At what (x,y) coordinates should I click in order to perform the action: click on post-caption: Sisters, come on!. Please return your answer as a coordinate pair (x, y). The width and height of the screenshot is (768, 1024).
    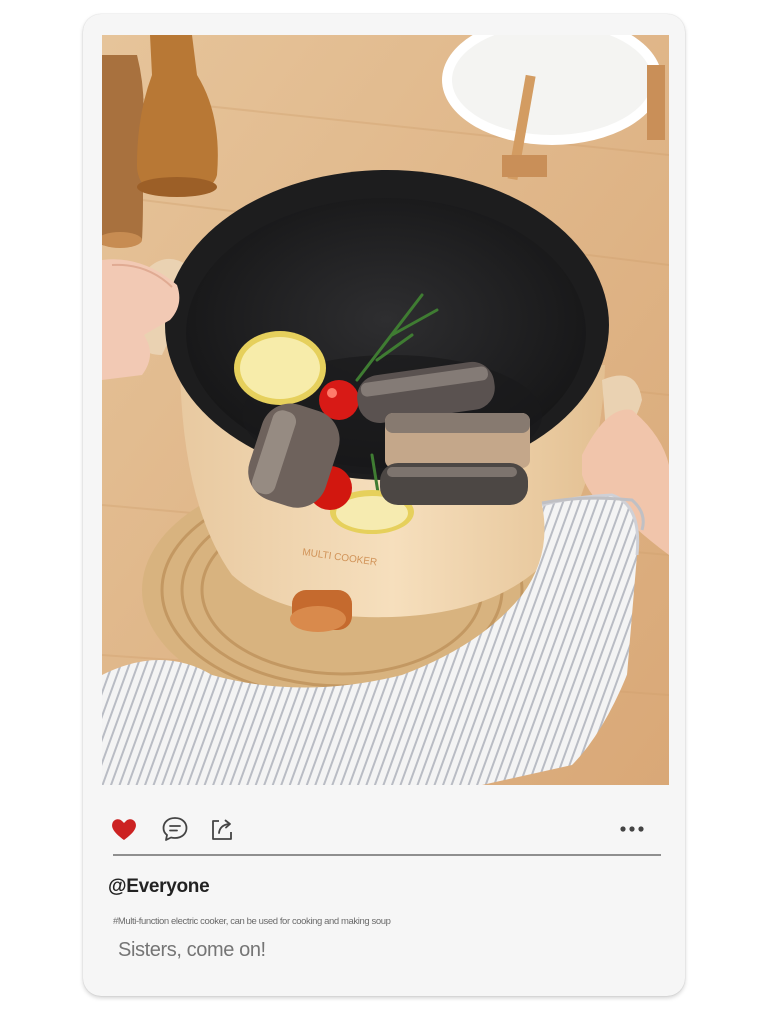
    Looking at the image, I should click on (192, 950).